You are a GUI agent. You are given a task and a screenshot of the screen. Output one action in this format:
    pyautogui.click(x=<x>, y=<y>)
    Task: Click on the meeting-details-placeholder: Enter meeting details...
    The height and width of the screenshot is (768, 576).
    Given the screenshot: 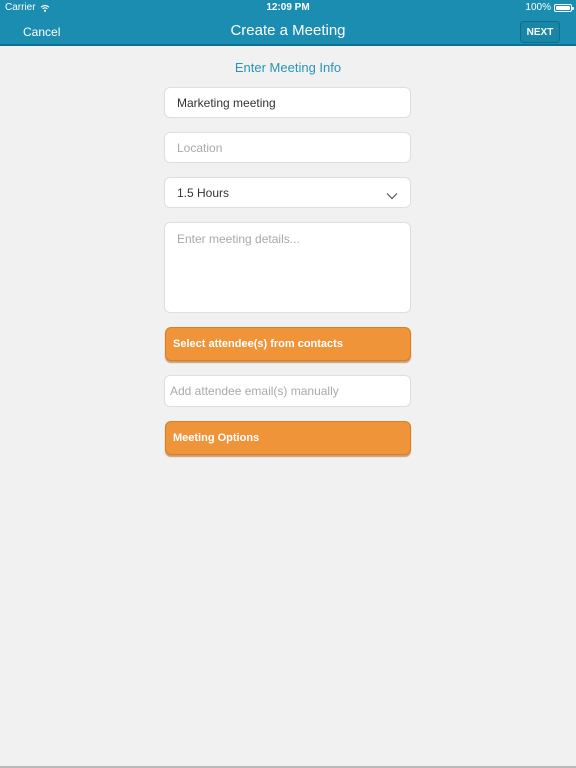 What is the action you would take?
    pyautogui.click(x=238, y=239)
    